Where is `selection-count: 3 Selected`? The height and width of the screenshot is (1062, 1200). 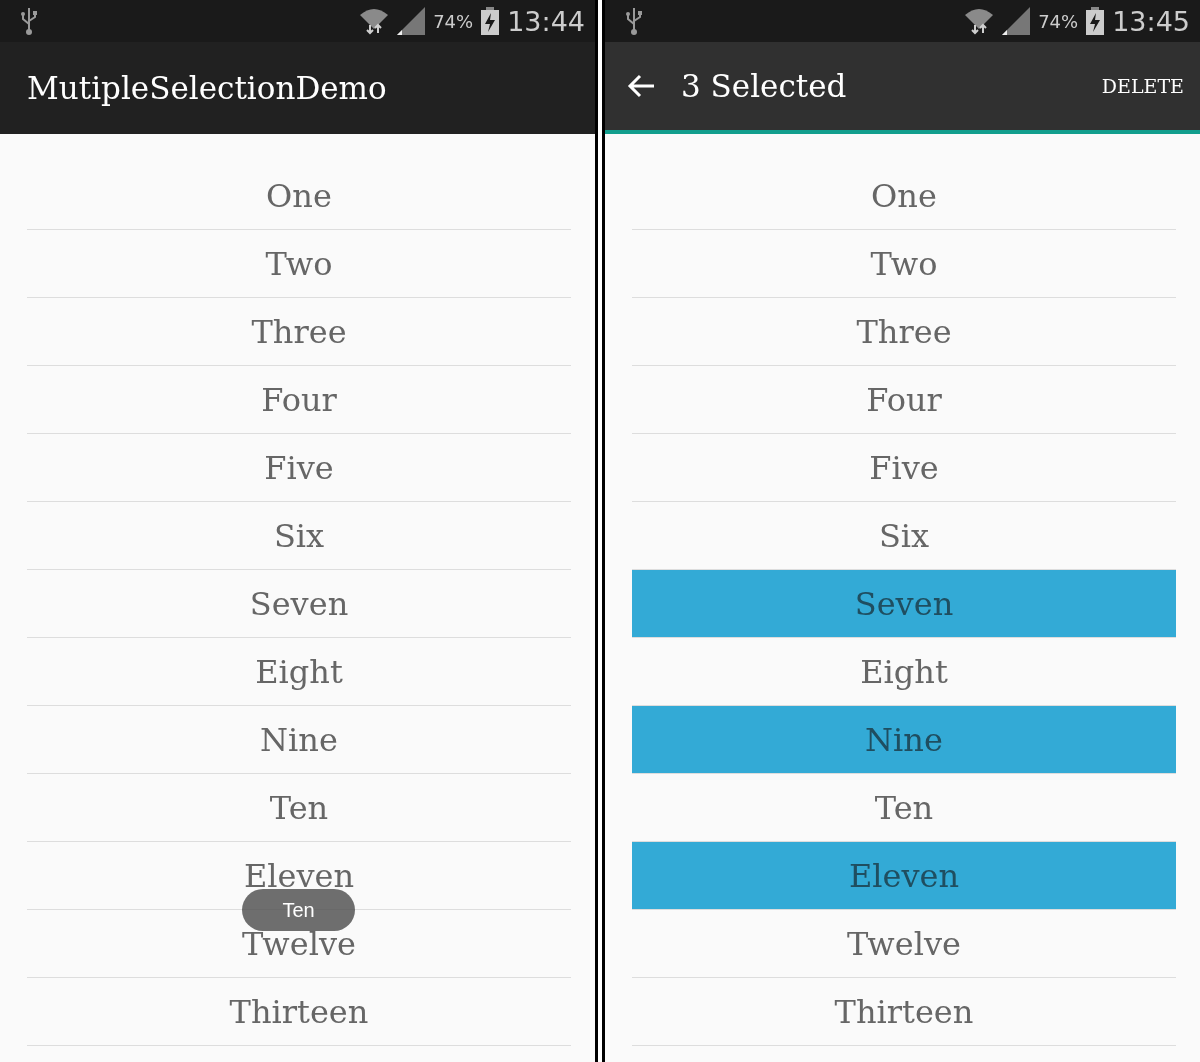
selection-count: 3 Selected is located at coordinates (764, 86).